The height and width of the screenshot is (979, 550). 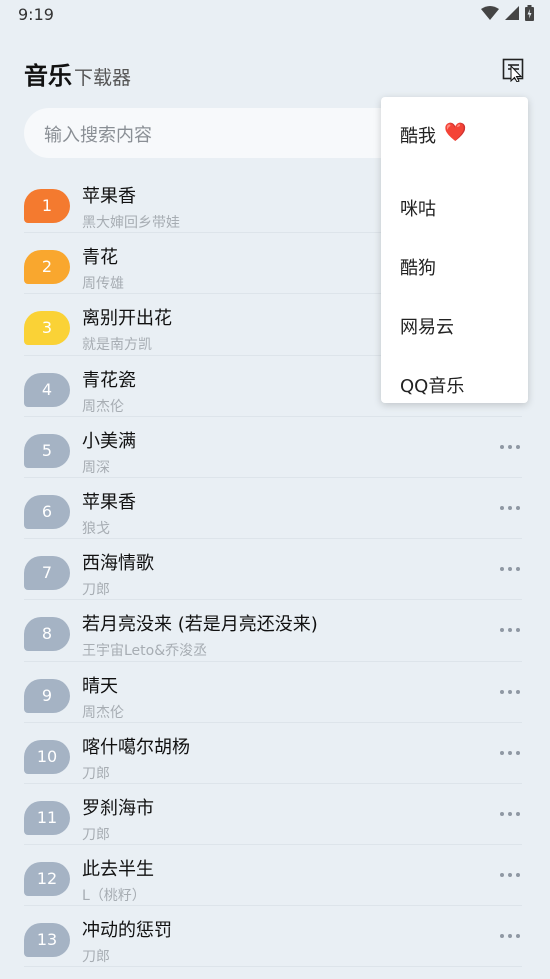 What do you see at coordinates (100, 686) in the screenshot?
I see `song-title: 晴天` at bounding box center [100, 686].